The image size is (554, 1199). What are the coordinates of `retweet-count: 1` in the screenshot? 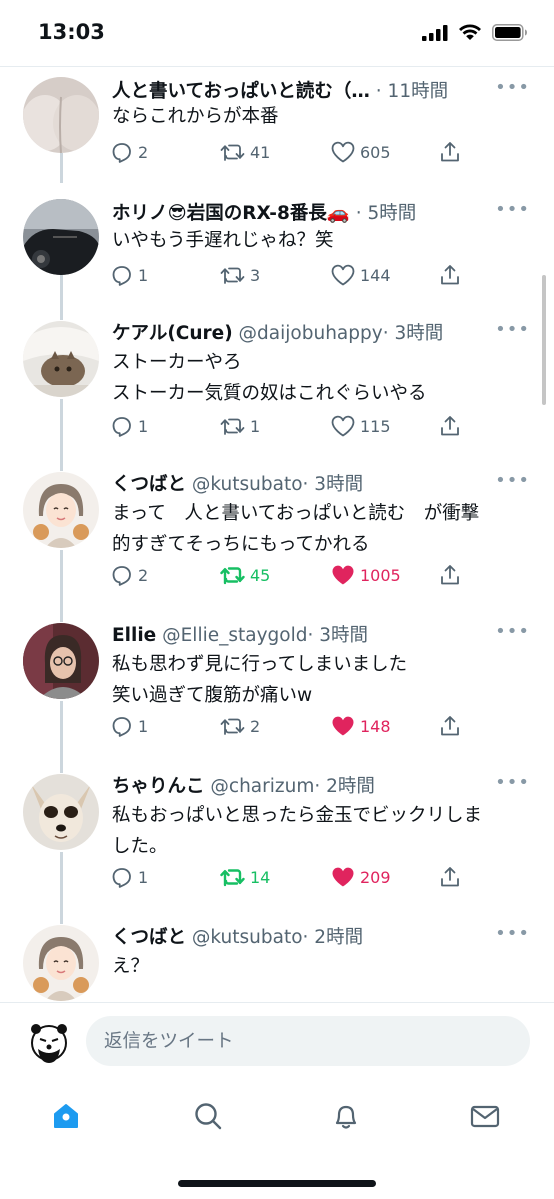 It's located at (255, 426).